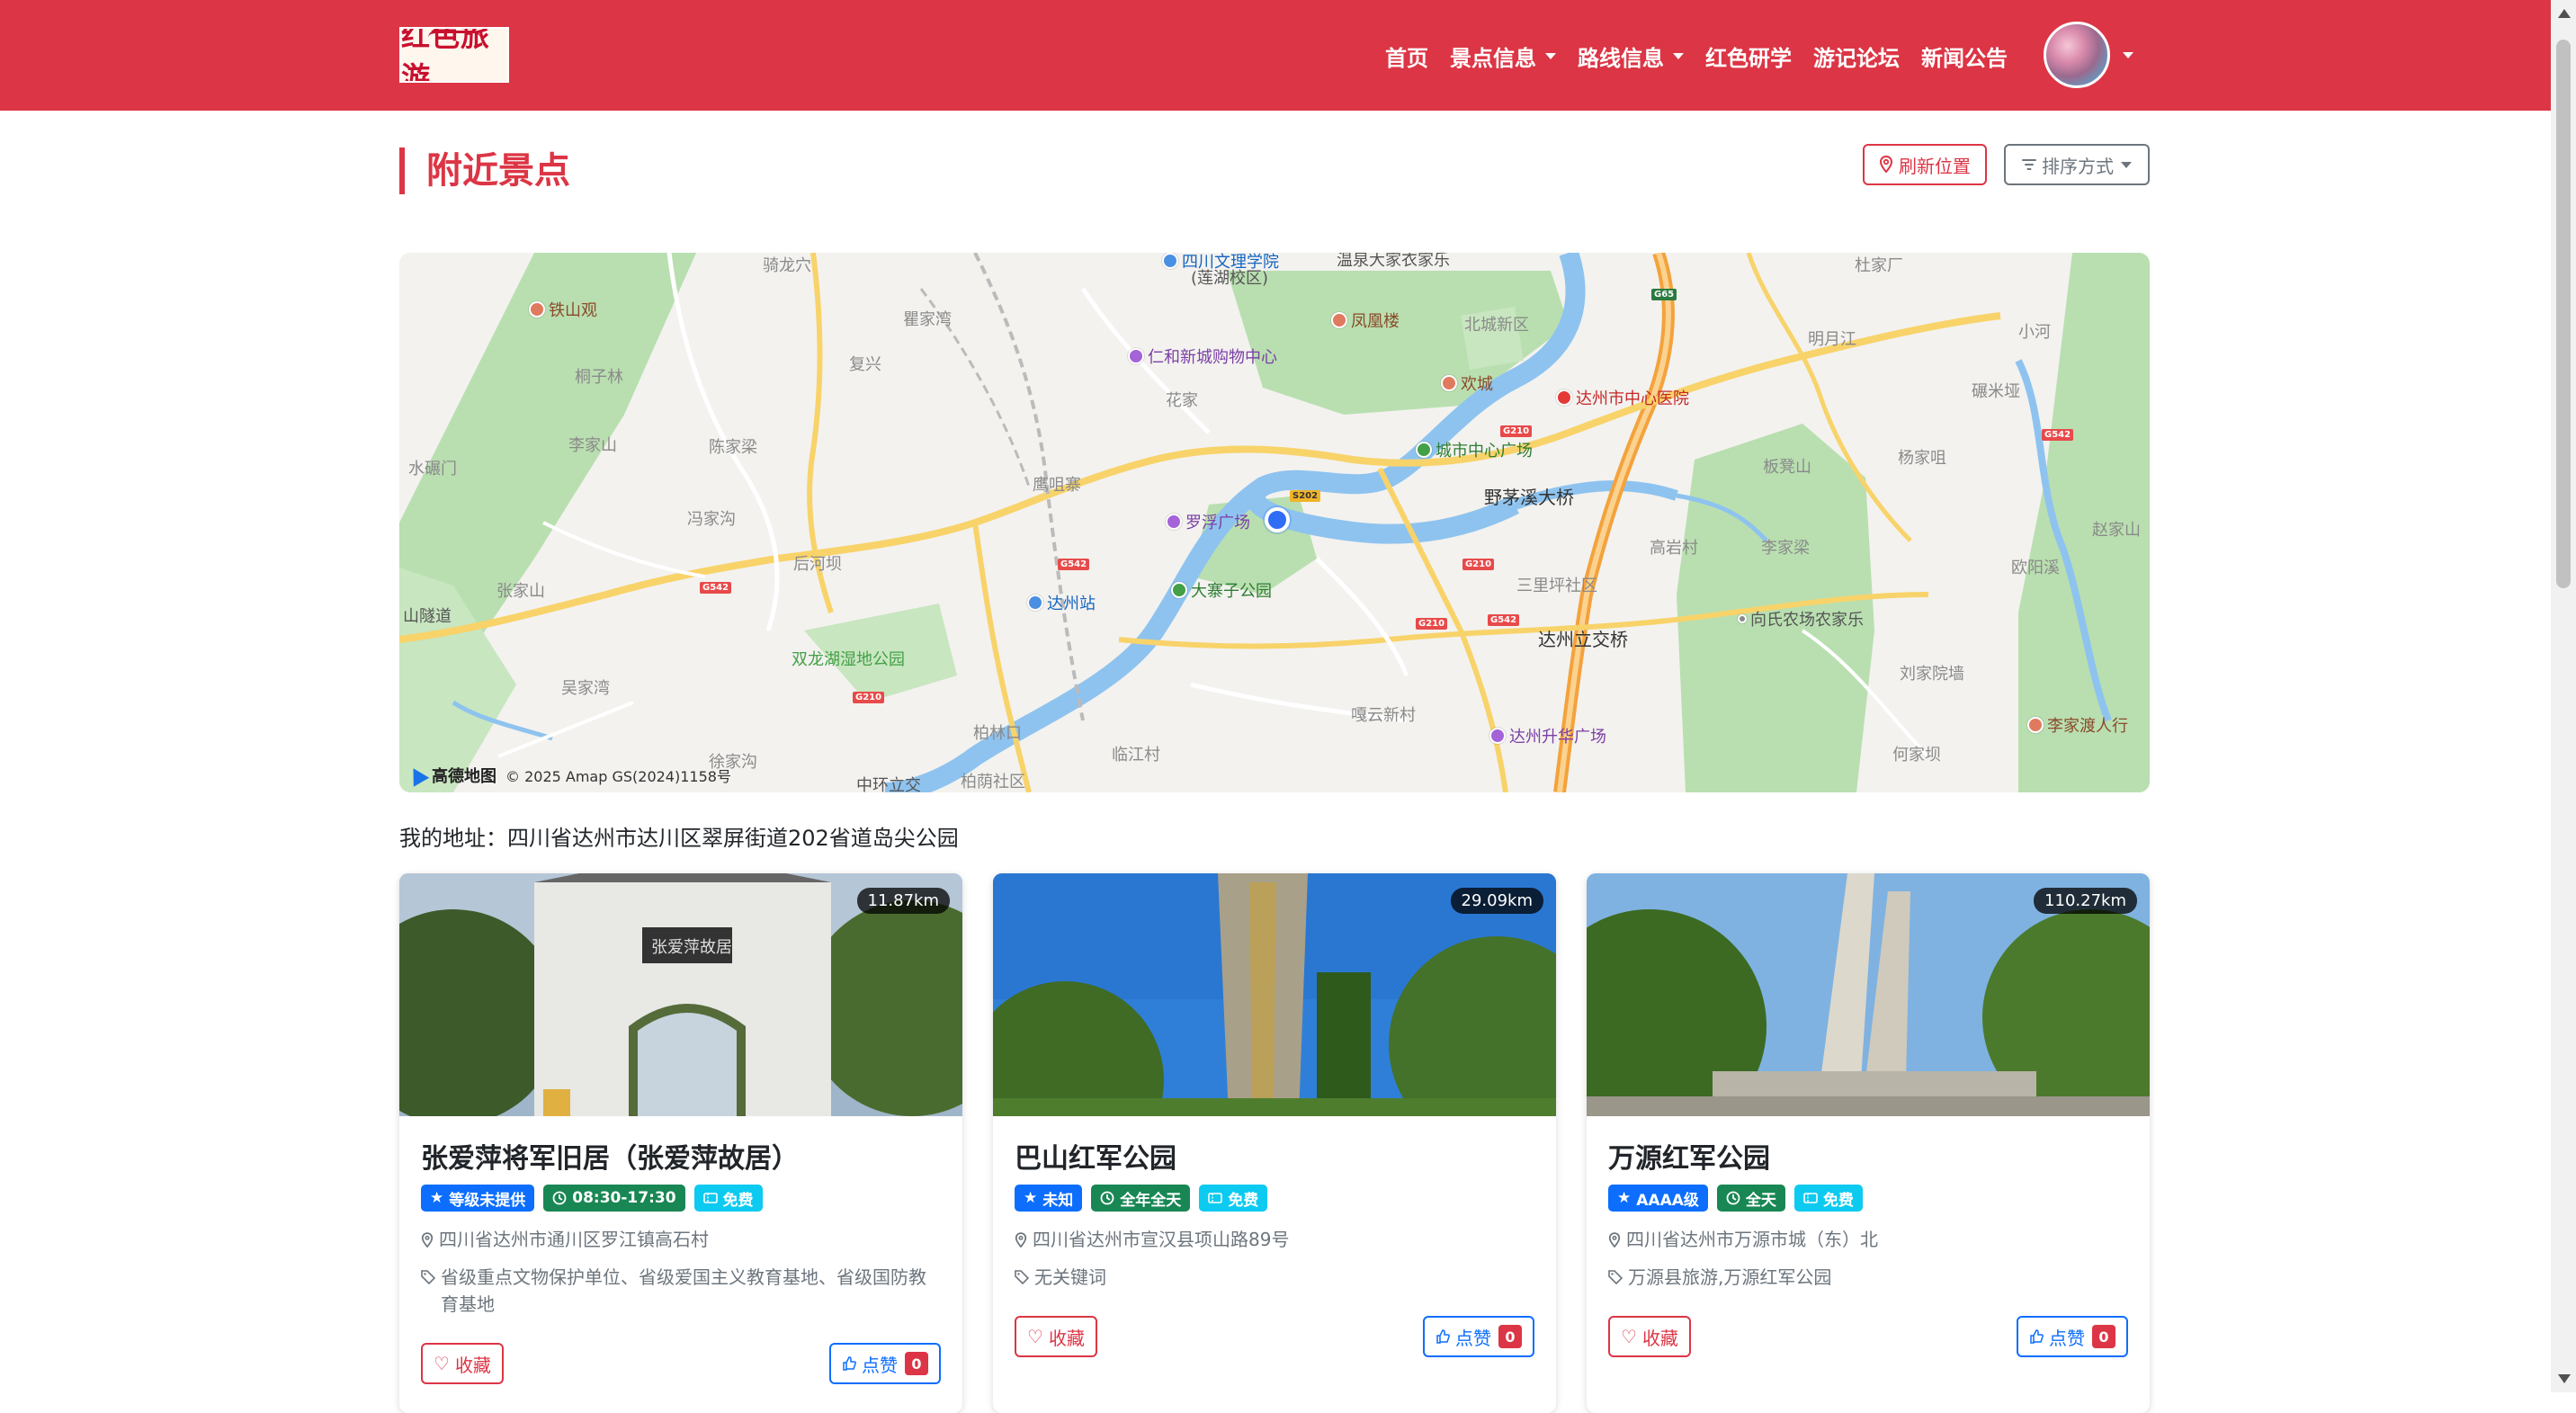  What do you see at coordinates (2563, 314) in the screenshot?
I see `scroll-thumb` at bounding box center [2563, 314].